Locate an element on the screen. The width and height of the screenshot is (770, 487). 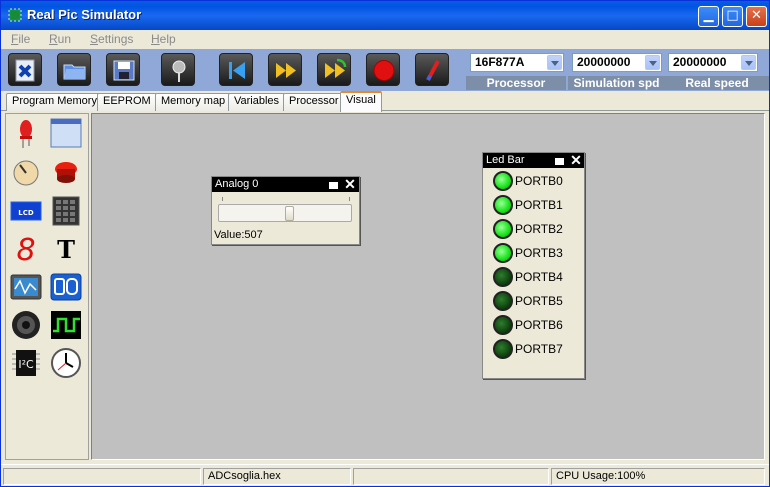
chip-app-icon is located at coordinates (15, 15).